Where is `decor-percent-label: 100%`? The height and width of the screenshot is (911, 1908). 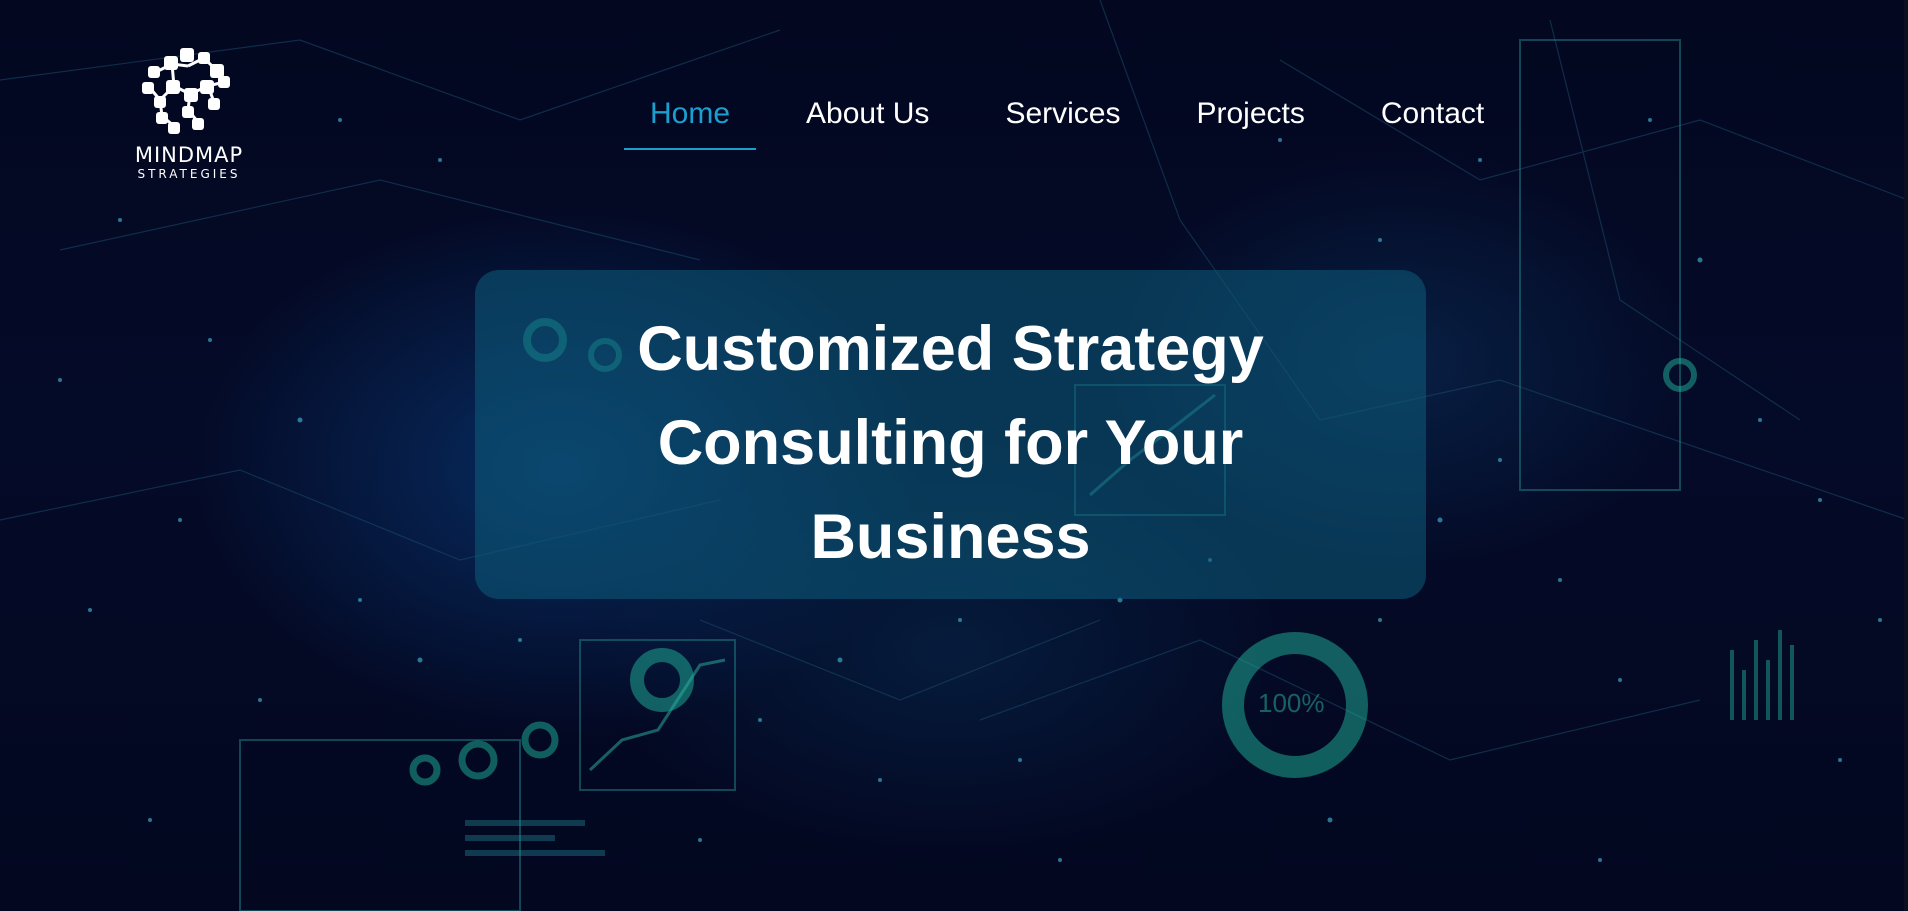
decor-percent-label: 100% is located at coordinates (1291, 703).